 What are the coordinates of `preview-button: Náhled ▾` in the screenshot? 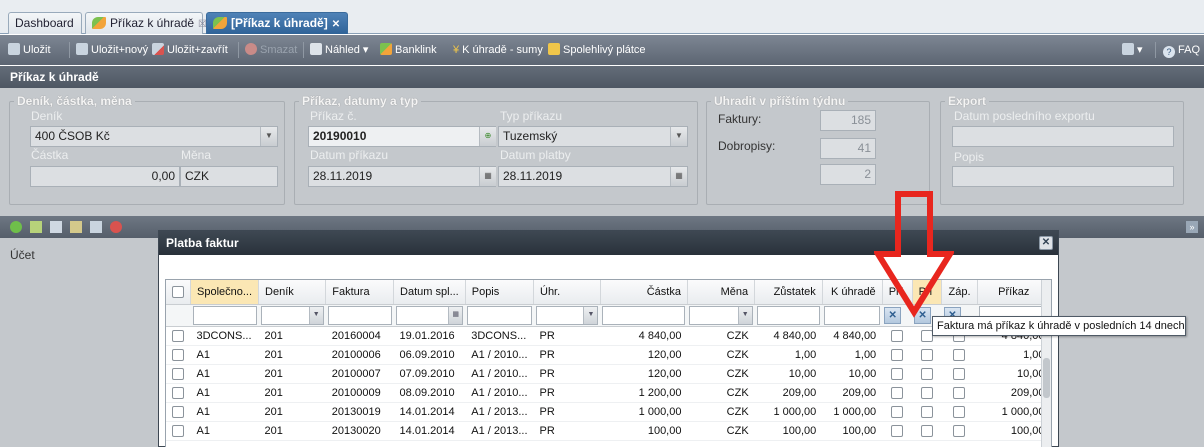 It's located at (339, 50).